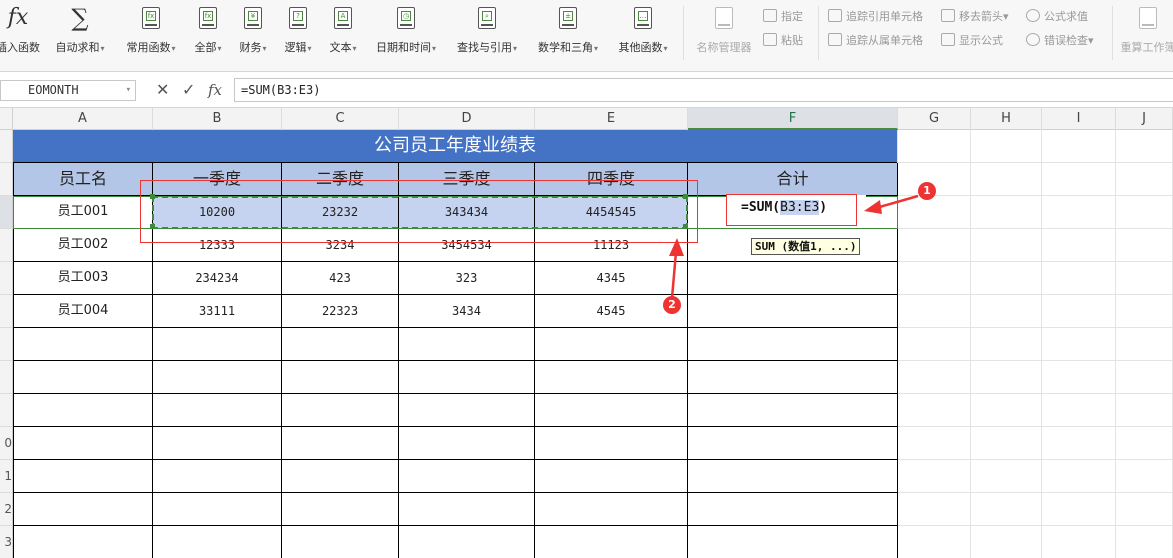 This screenshot has height=558, width=1173. I want to click on value-cell: 23232, so click(340, 212).